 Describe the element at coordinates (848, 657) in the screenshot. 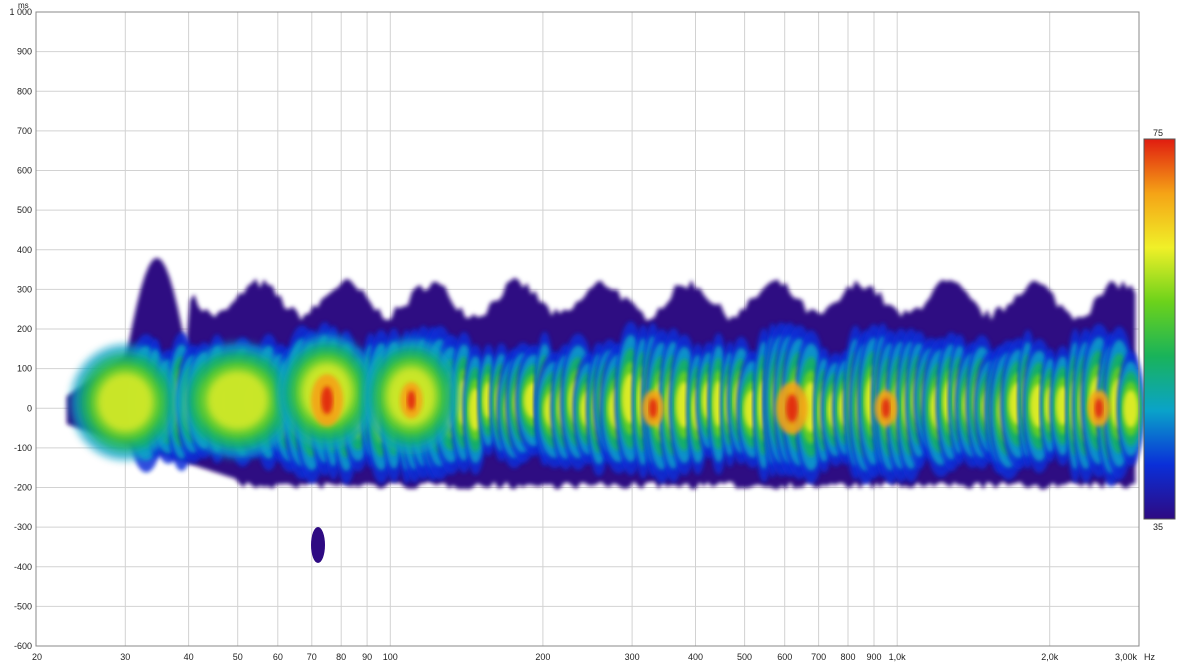

I see `x-tick-label: 800` at that location.